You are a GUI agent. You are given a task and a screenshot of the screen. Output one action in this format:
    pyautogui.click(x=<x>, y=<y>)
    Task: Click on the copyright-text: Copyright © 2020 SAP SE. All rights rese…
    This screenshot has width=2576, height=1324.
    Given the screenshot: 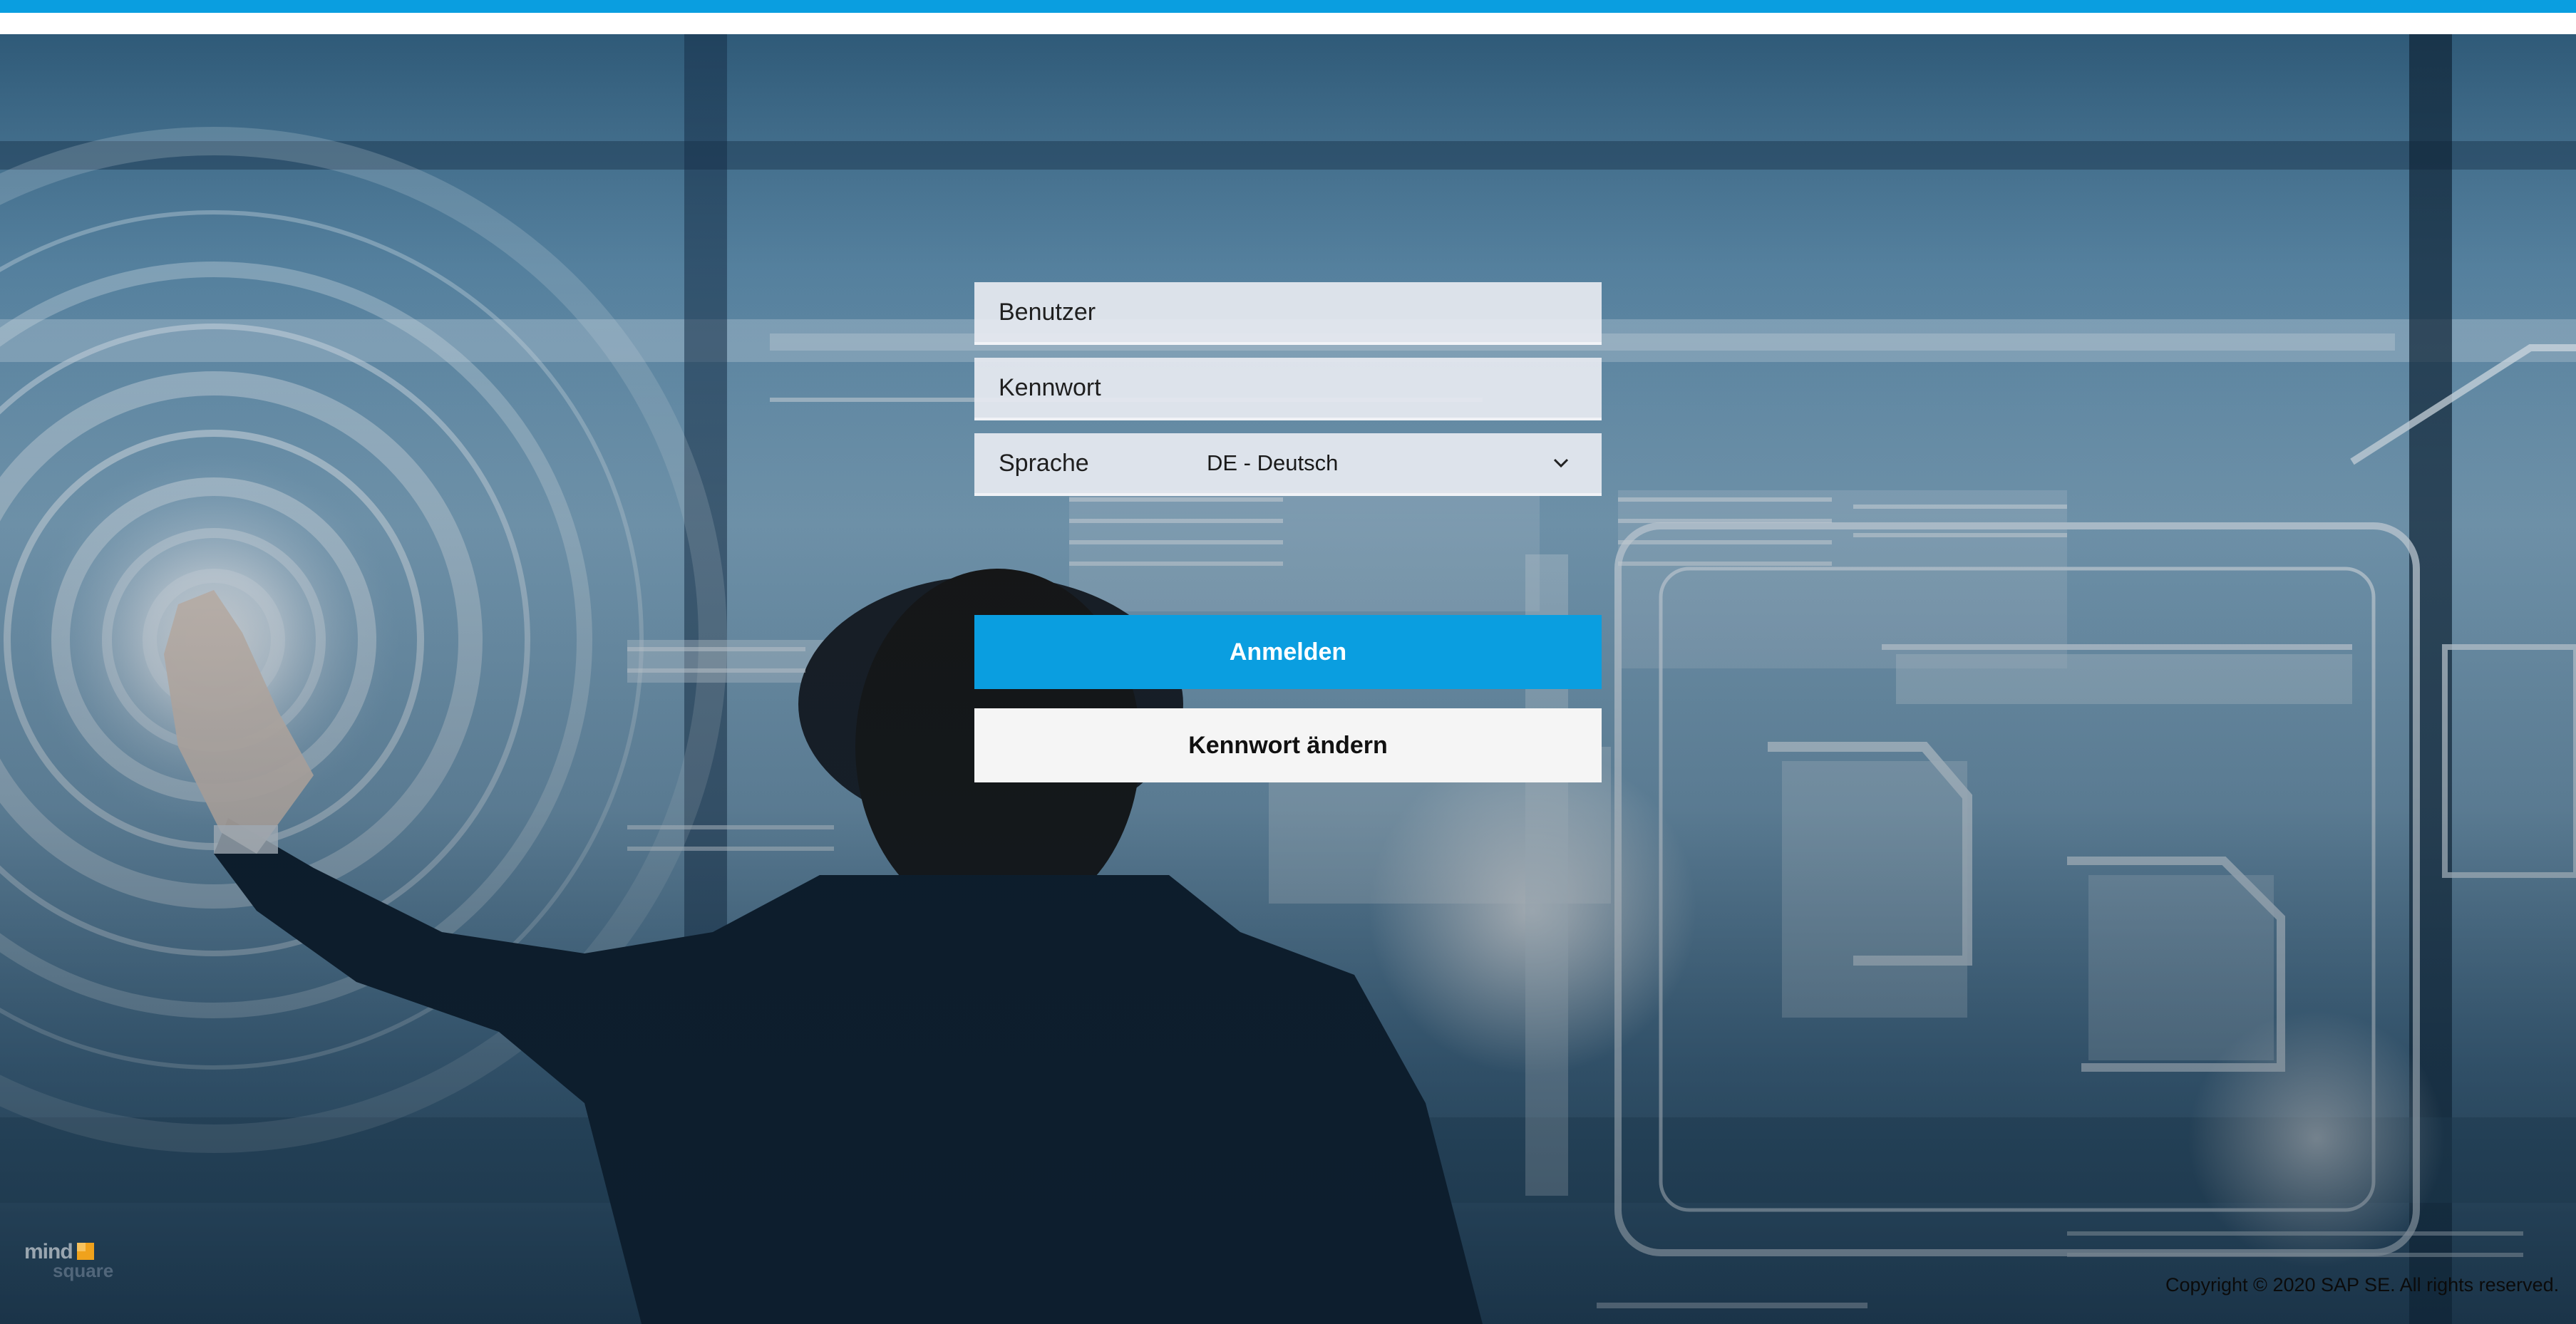 What is the action you would take?
    pyautogui.click(x=2362, y=1284)
    